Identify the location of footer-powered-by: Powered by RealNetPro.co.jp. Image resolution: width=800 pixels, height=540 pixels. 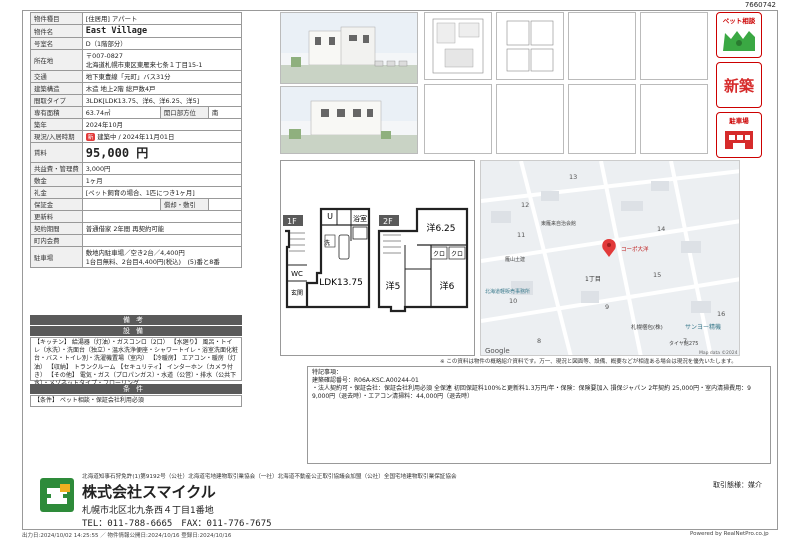
(729, 534).